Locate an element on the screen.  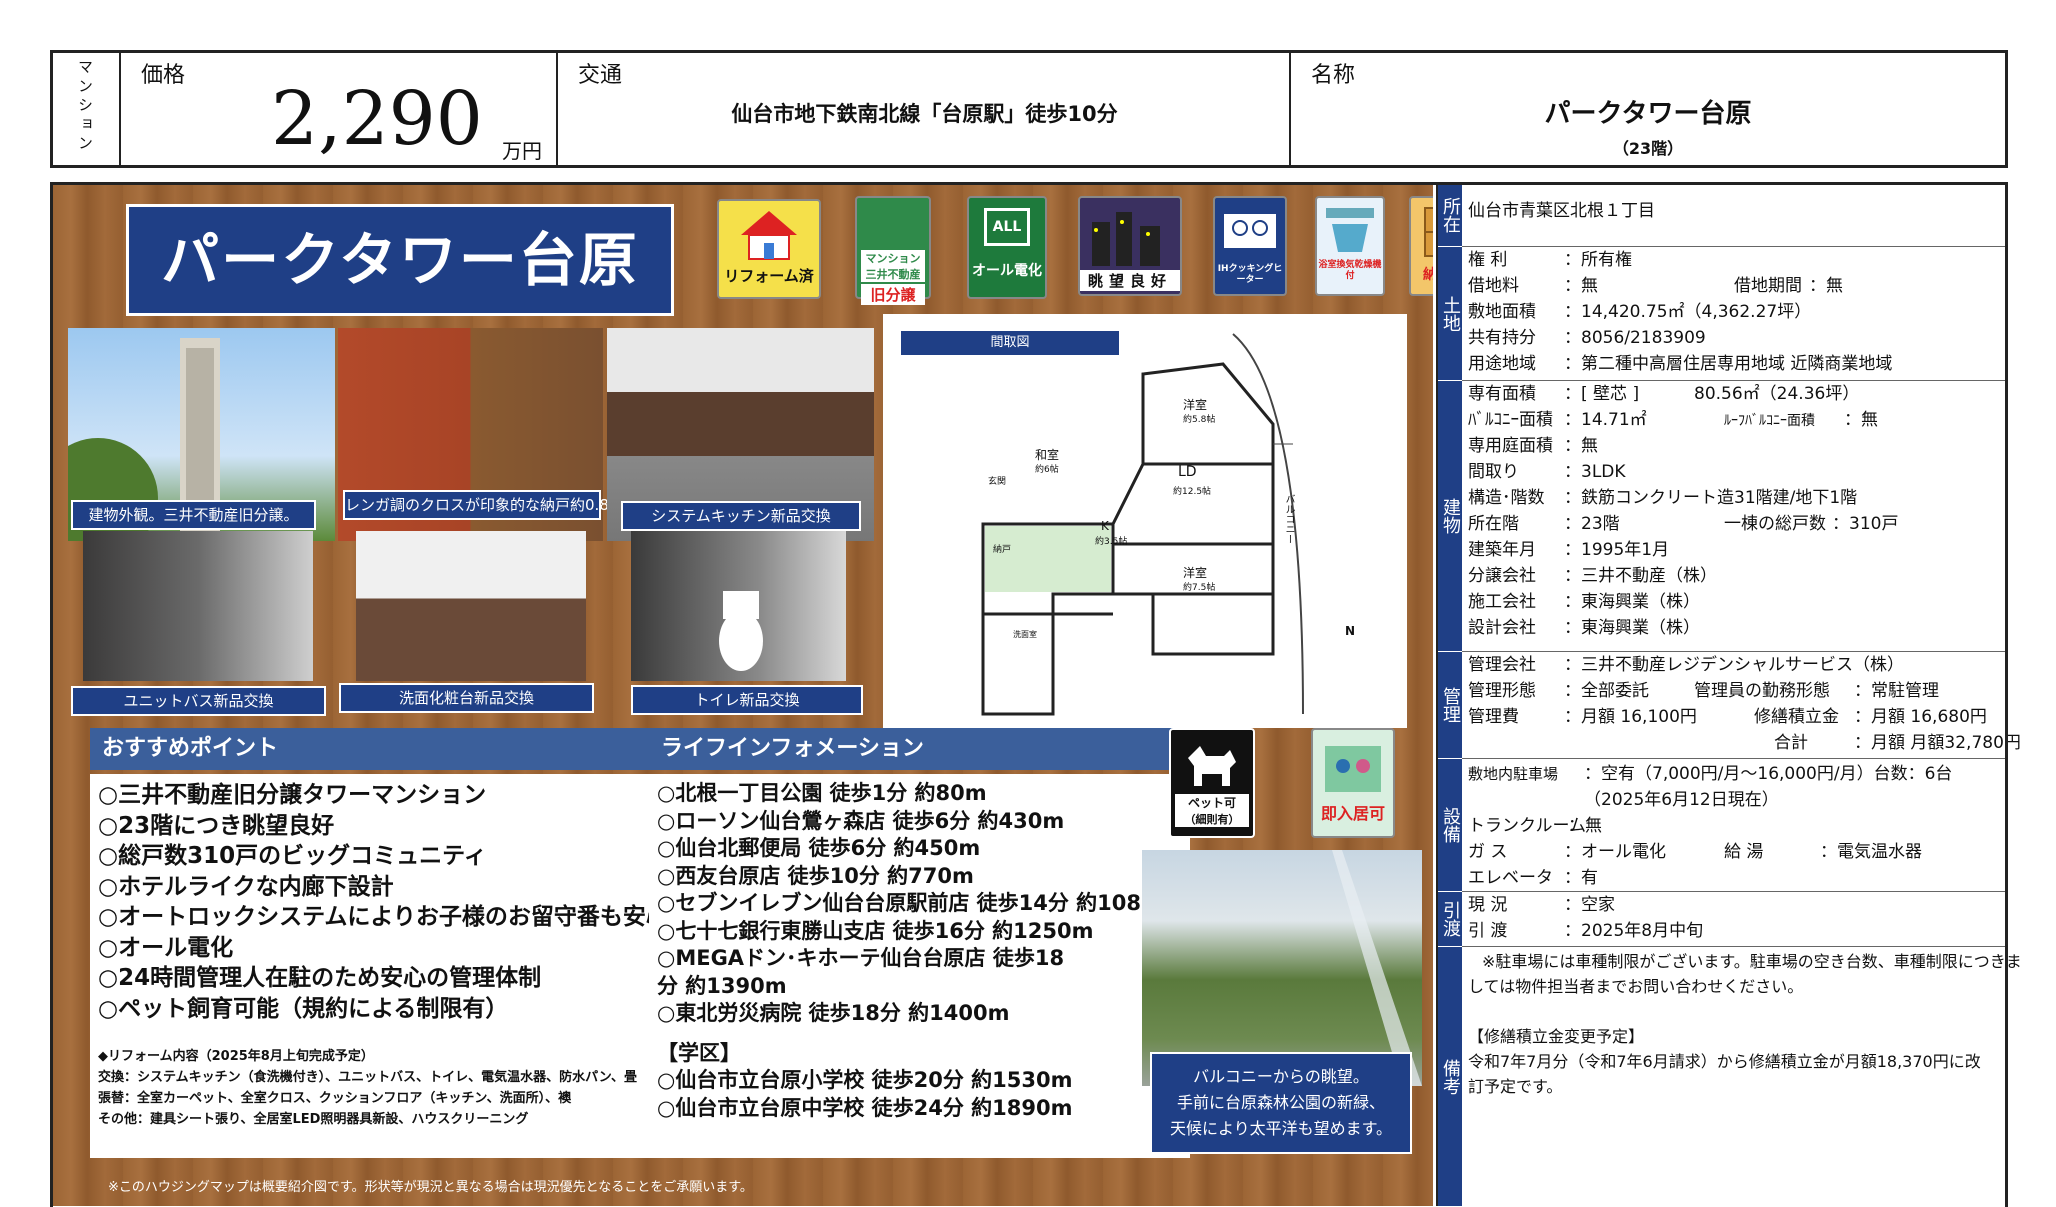
transport-label: 交通 is located at coordinates (600, 75).